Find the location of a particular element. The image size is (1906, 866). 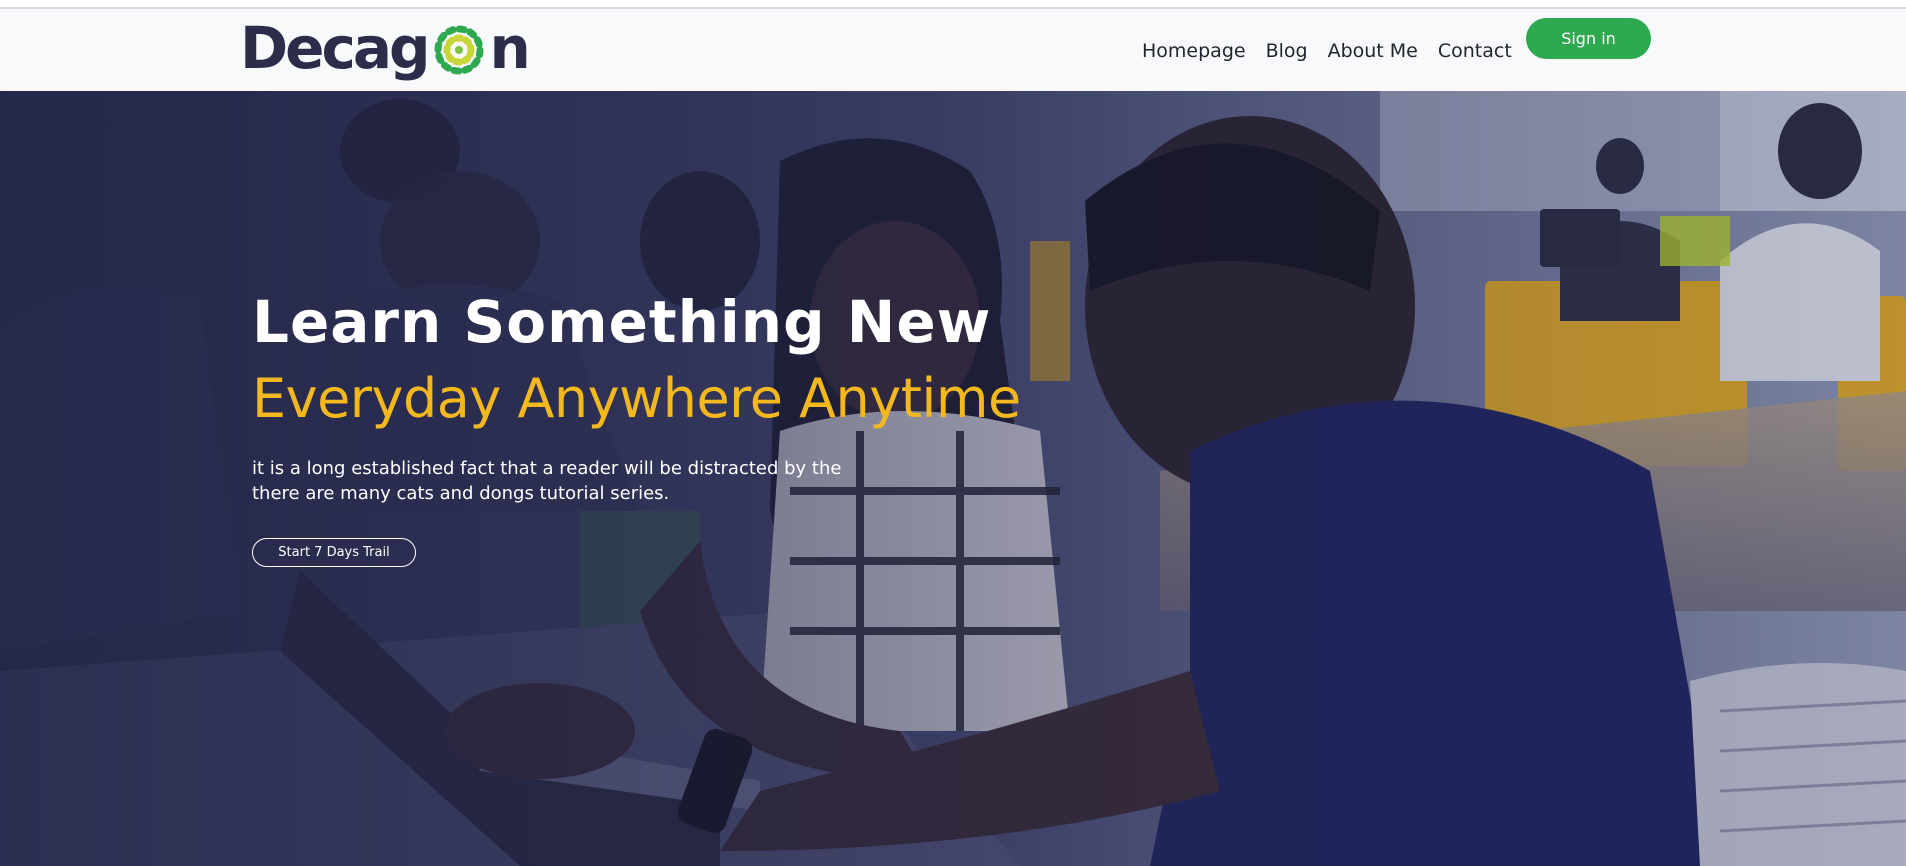

main-nav: Homepage Blog About Me Contact is located at coordinates (1337, 51).